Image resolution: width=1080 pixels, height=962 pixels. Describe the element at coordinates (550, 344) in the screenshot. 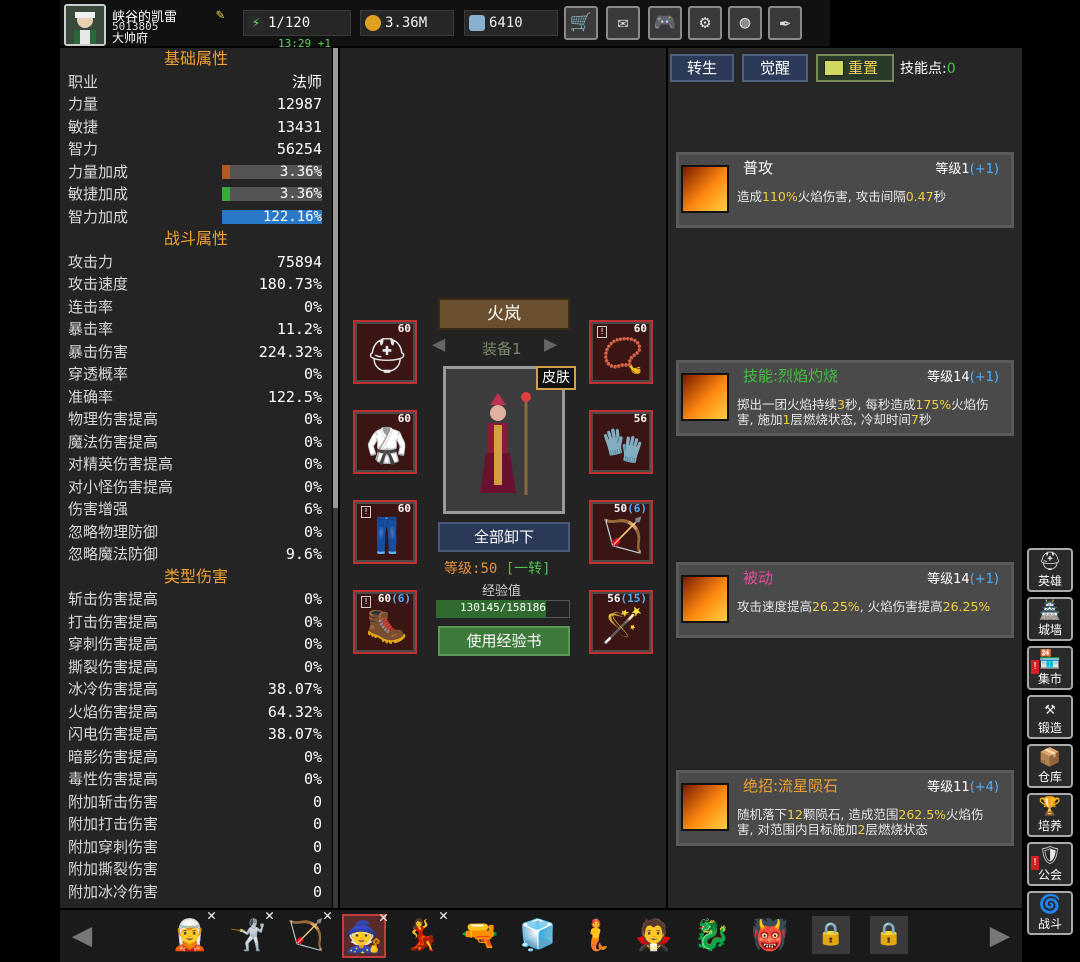

I see `next-set-arrow-icon: ▶` at that location.